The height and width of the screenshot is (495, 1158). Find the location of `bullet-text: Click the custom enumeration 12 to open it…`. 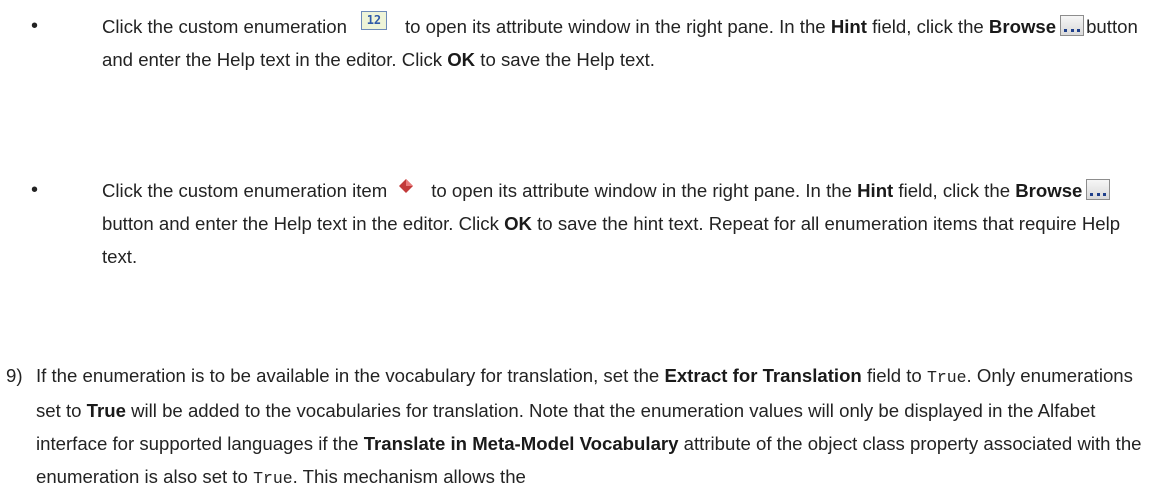

bullet-text: Click the custom enumeration 12 to open it… is located at coordinates (627, 43).